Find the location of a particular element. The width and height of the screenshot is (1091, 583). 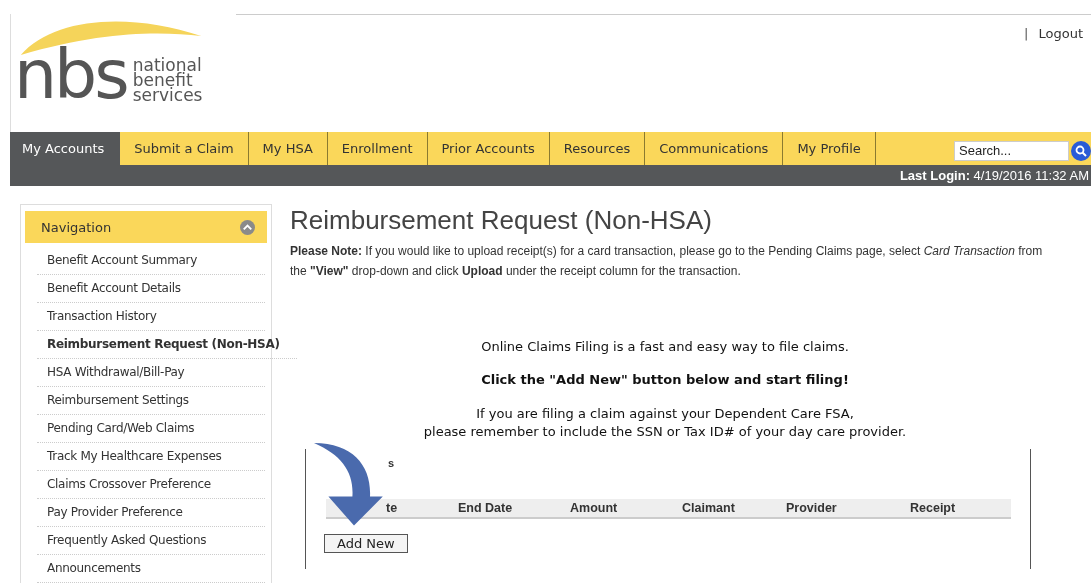

page-title: Reimbursement Request (Non-HSA) is located at coordinates (501, 220).